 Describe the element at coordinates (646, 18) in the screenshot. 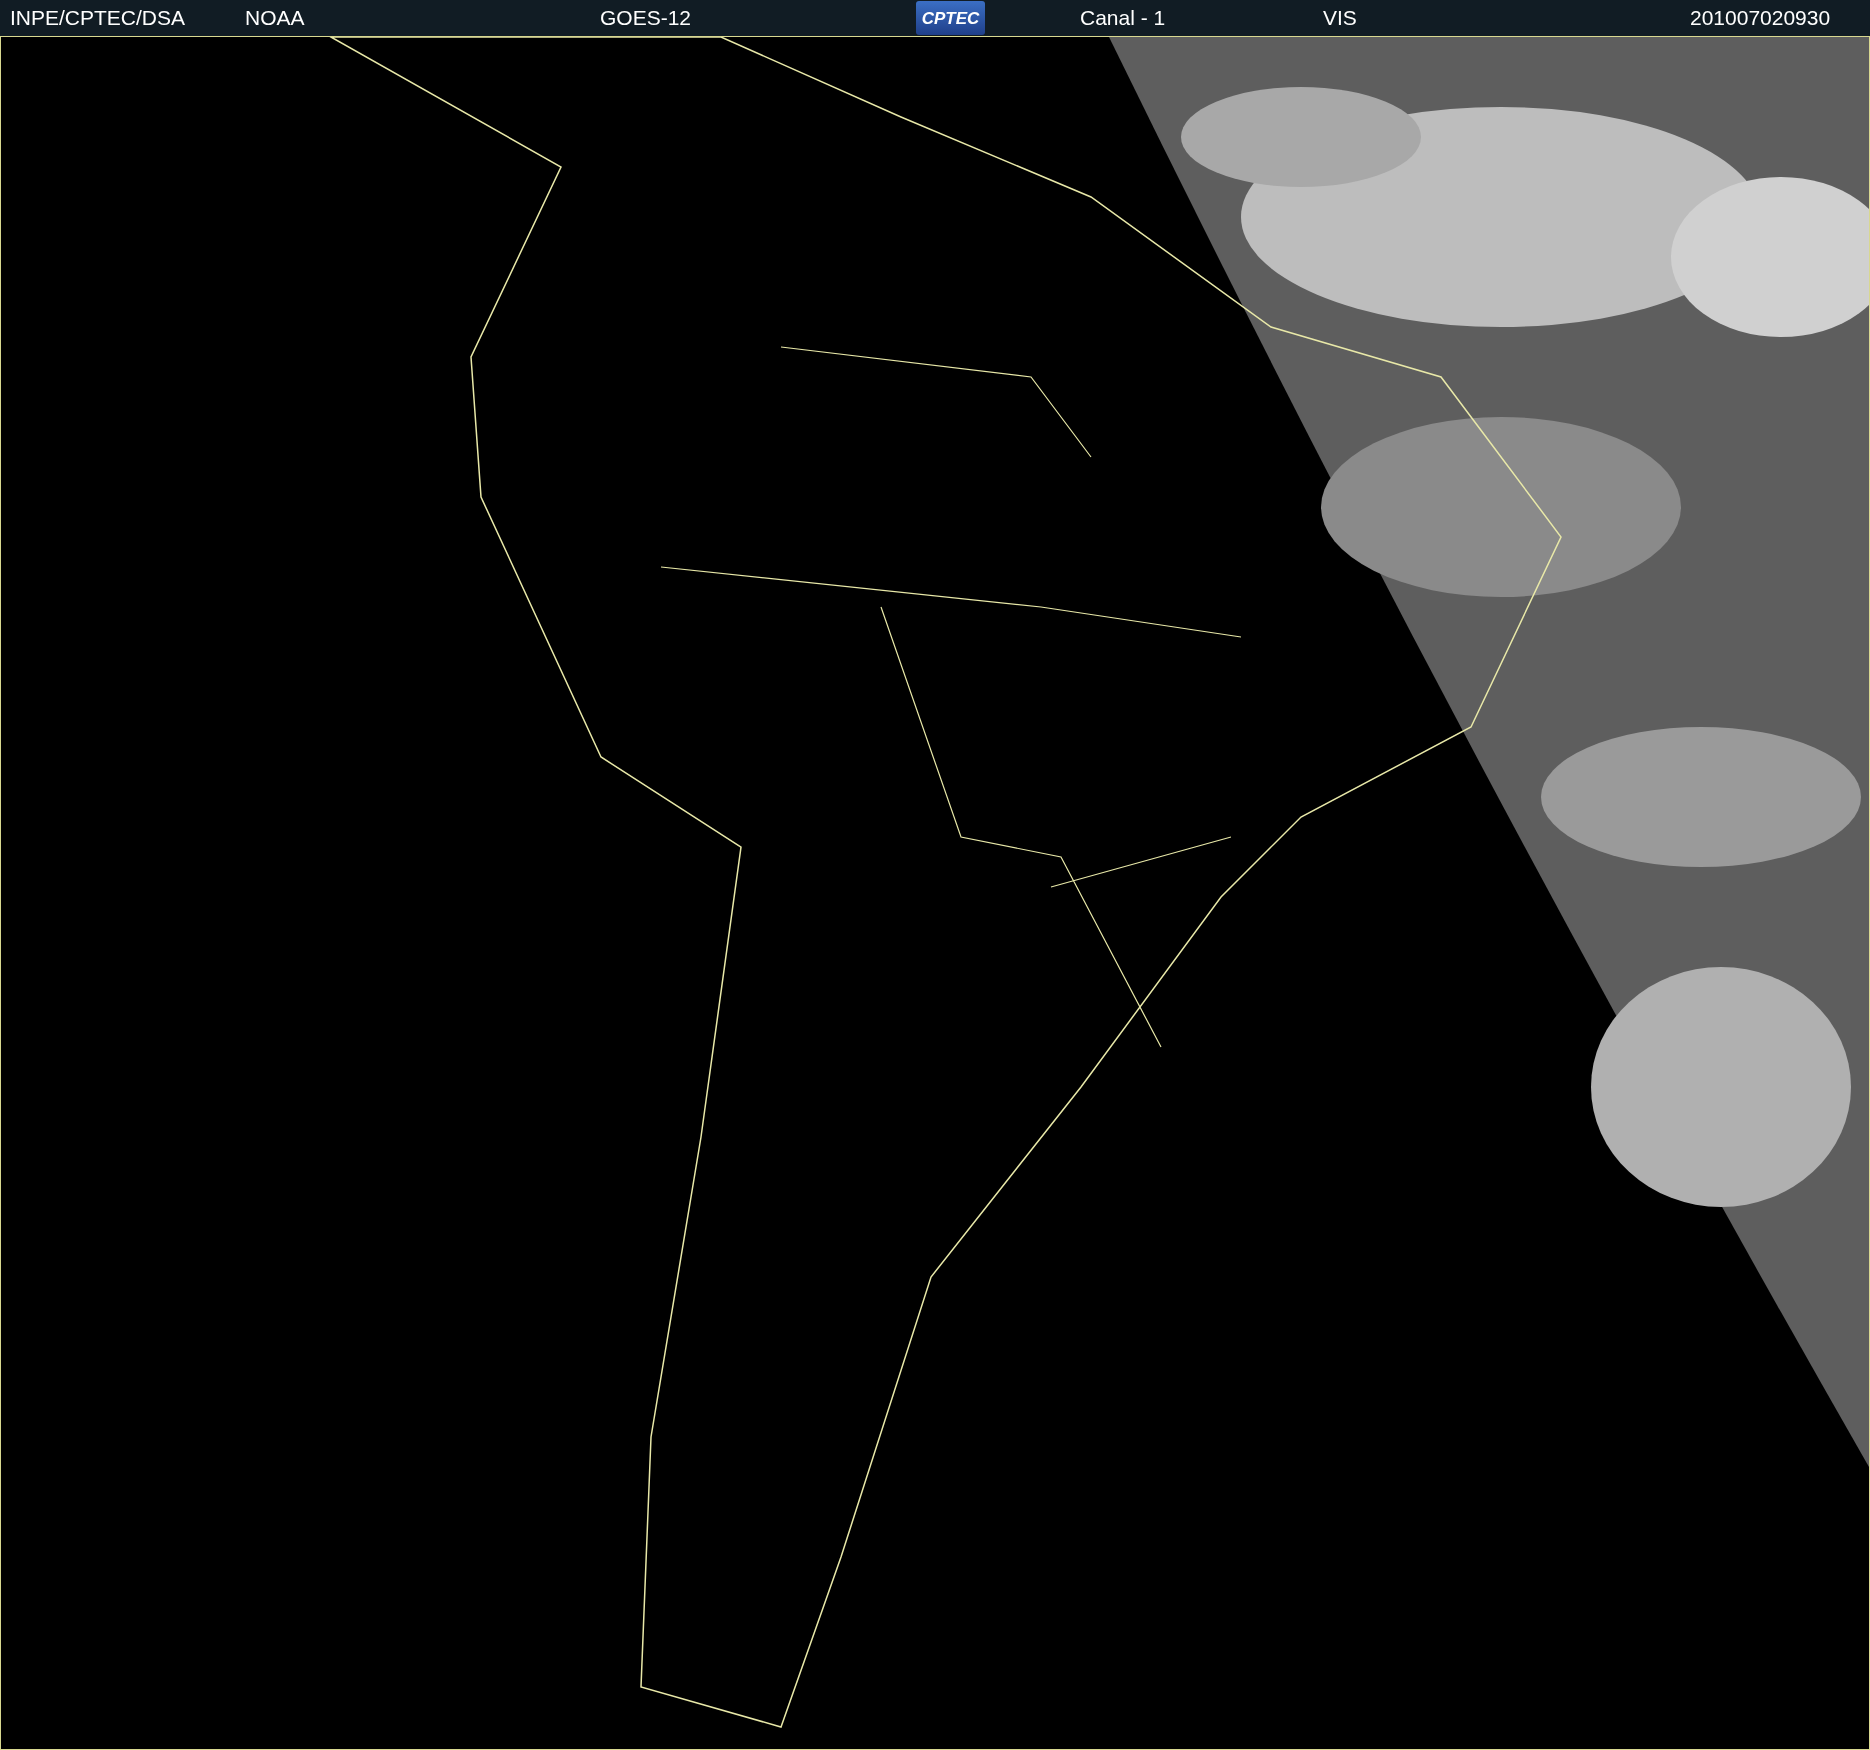

I see `header-label: GOES-12` at that location.